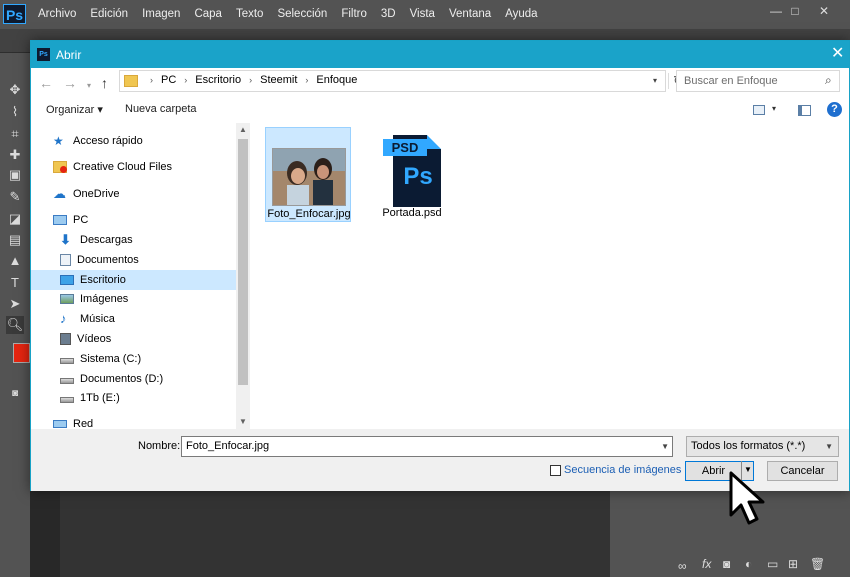  What do you see at coordinates (470, 14) in the screenshot?
I see `menu-item-ventana: Ventana` at bounding box center [470, 14].